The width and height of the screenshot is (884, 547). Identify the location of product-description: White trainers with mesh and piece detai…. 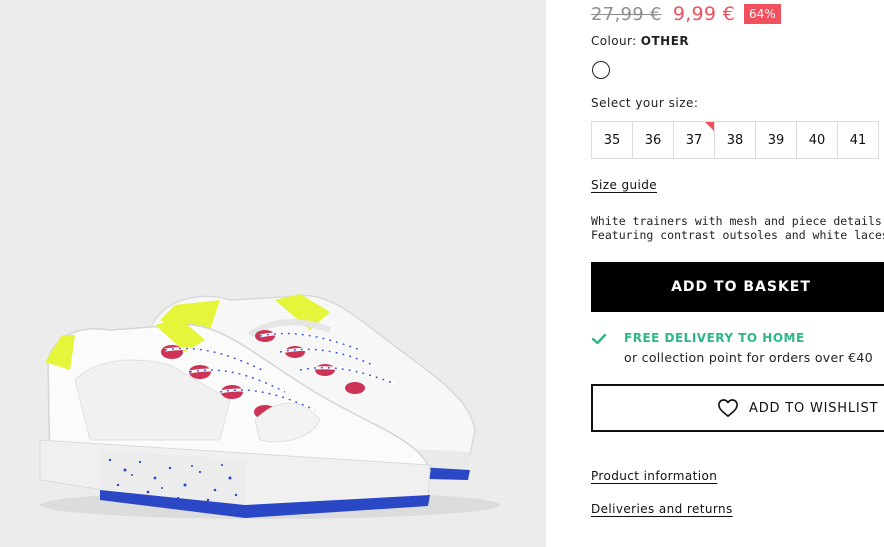
(737, 228).